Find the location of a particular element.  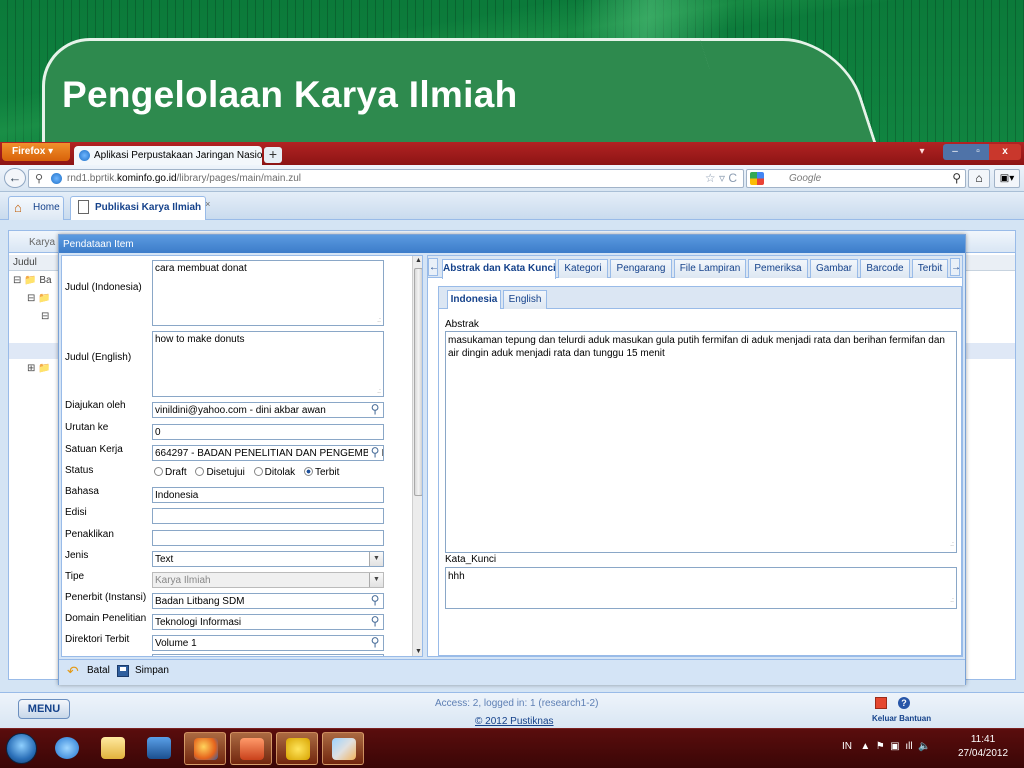

urutan-ke-input: 0 is located at coordinates (268, 432).